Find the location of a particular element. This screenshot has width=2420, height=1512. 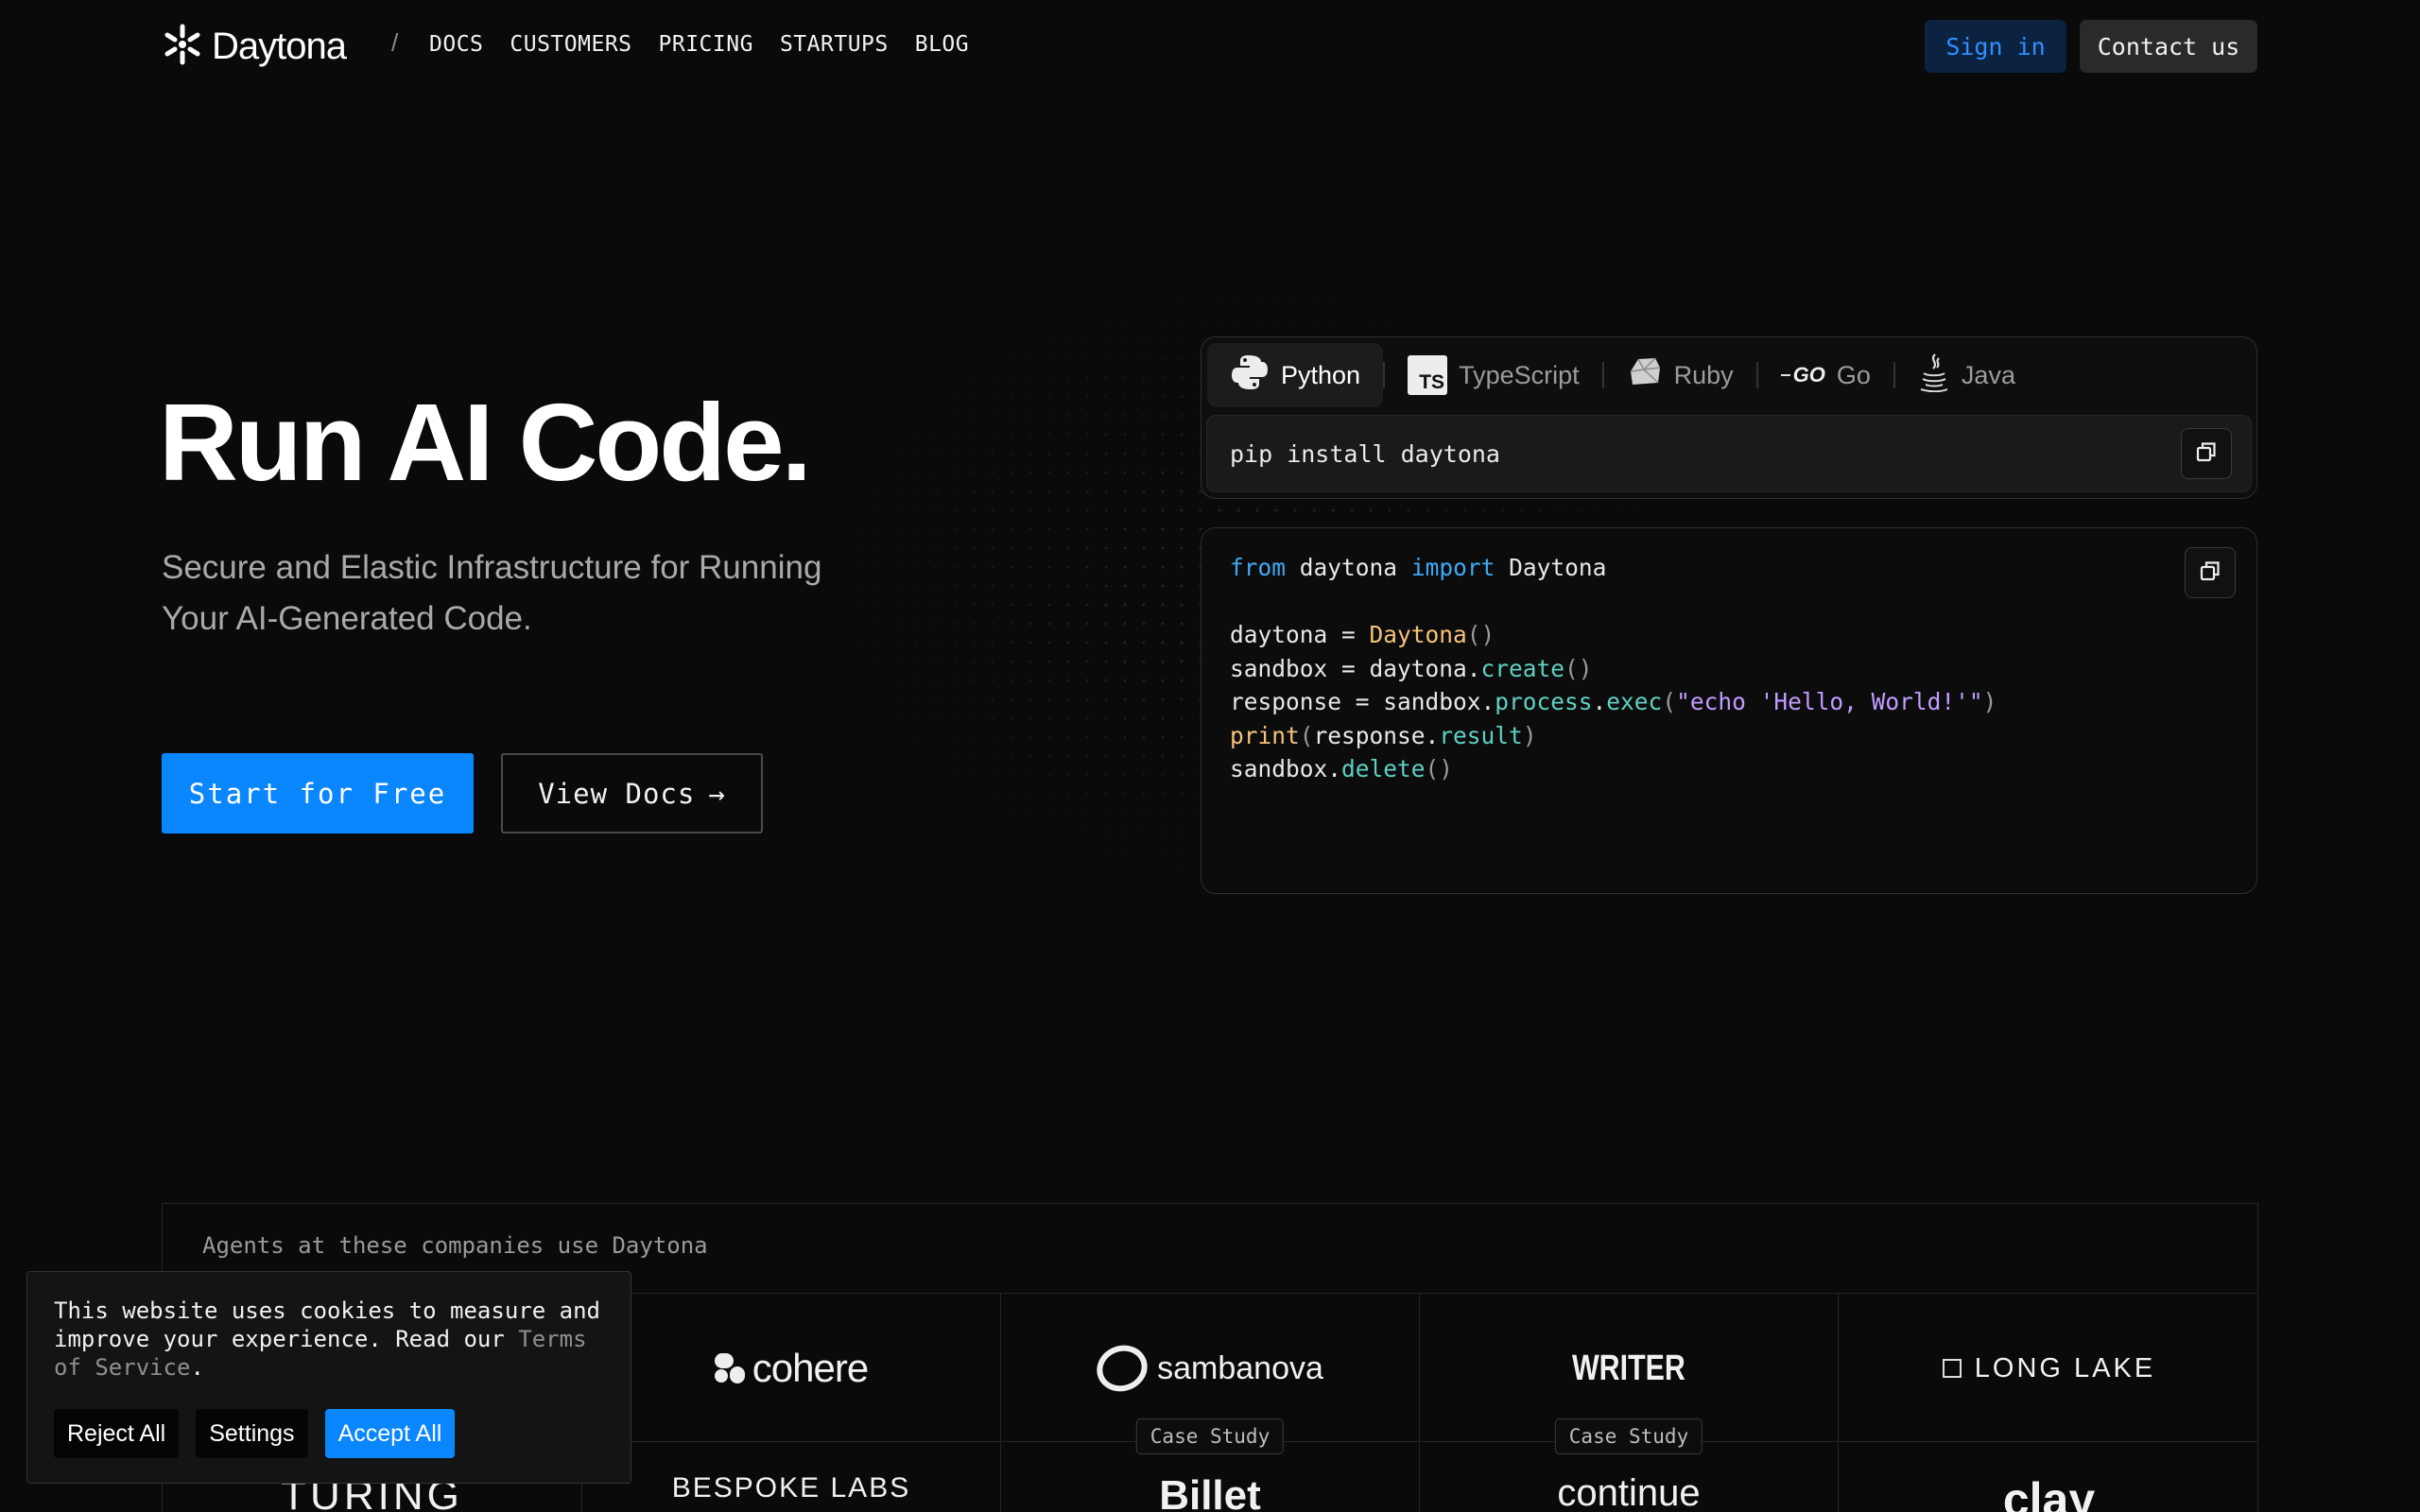

nav-links: DOCS CUSTOMERS PRICING STARTUPS BLOG is located at coordinates (699, 44).